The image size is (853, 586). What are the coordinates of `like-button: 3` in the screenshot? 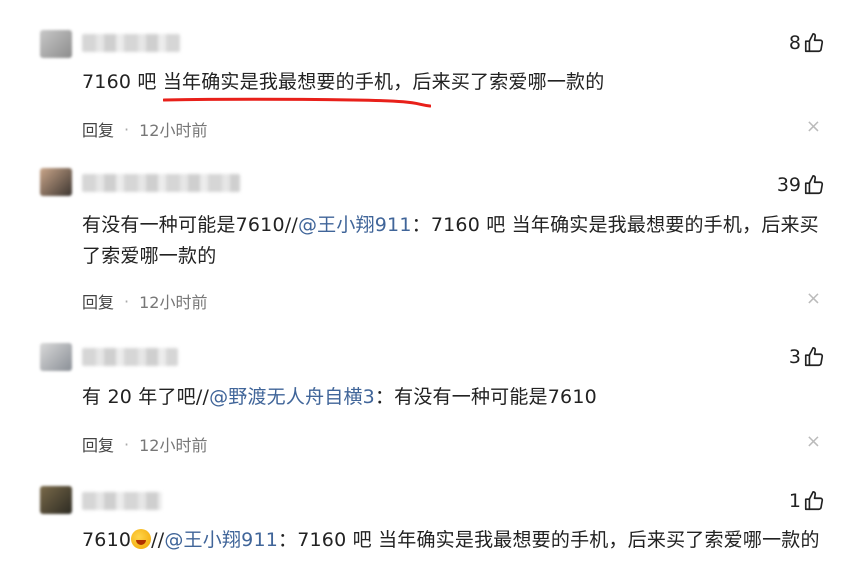 It's located at (807, 357).